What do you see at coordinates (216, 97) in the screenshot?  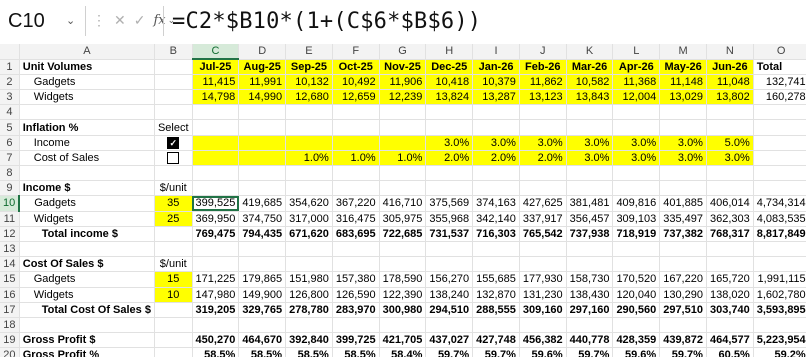 I see `cell-c: 14,798` at bounding box center [216, 97].